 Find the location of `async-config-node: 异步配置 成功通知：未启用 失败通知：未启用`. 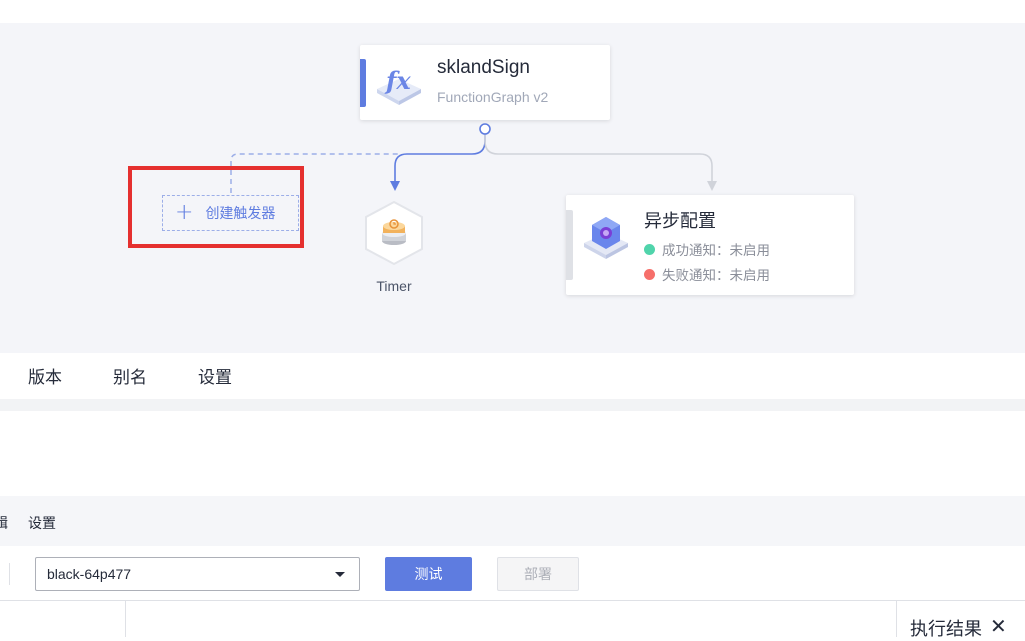

async-config-node: 异步配置 成功通知：未启用 失败通知：未启用 is located at coordinates (710, 245).